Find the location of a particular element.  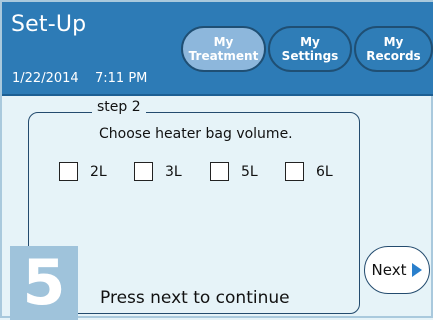

tab-my-settings: My Settings is located at coordinates (310, 49).